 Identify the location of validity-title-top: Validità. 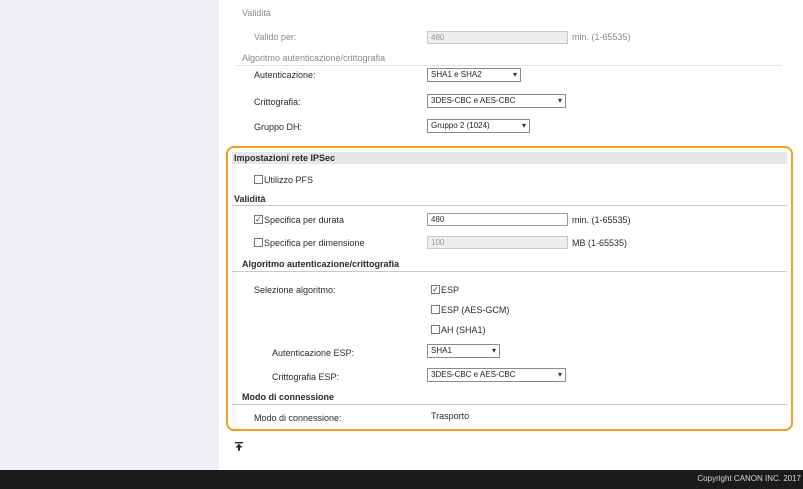
(256, 13).